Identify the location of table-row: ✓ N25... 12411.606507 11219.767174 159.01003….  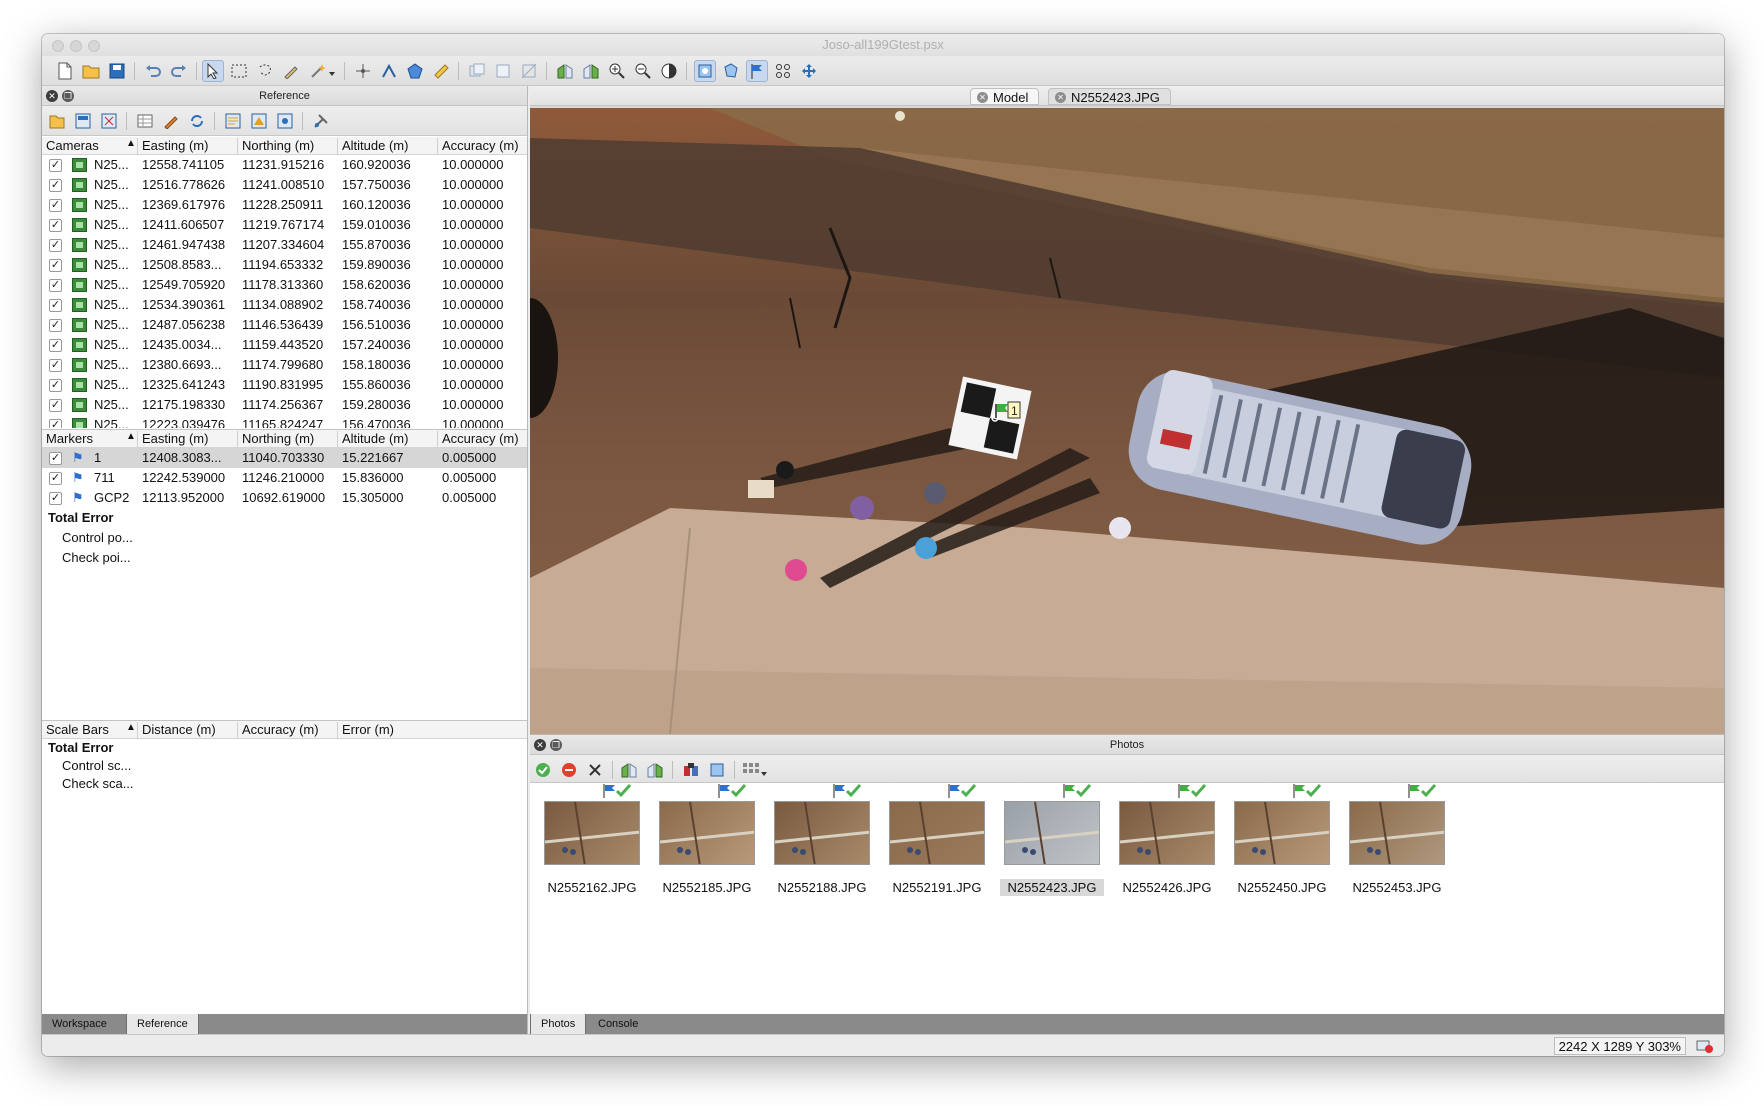
(284, 225).